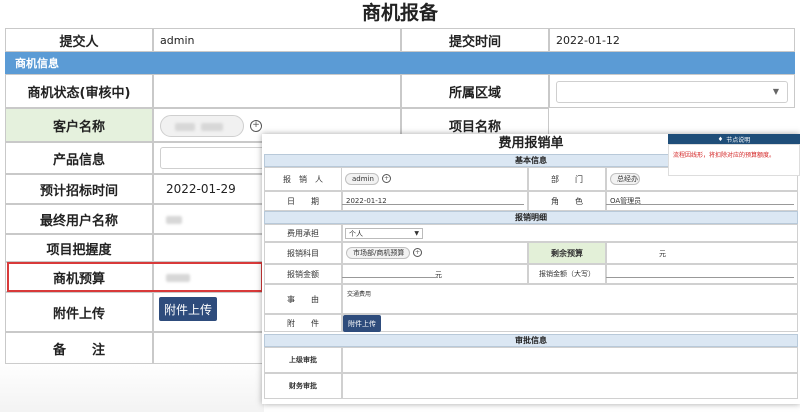 The width and height of the screenshot is (800, 412). I want to click on status-value, so click(277, 91).